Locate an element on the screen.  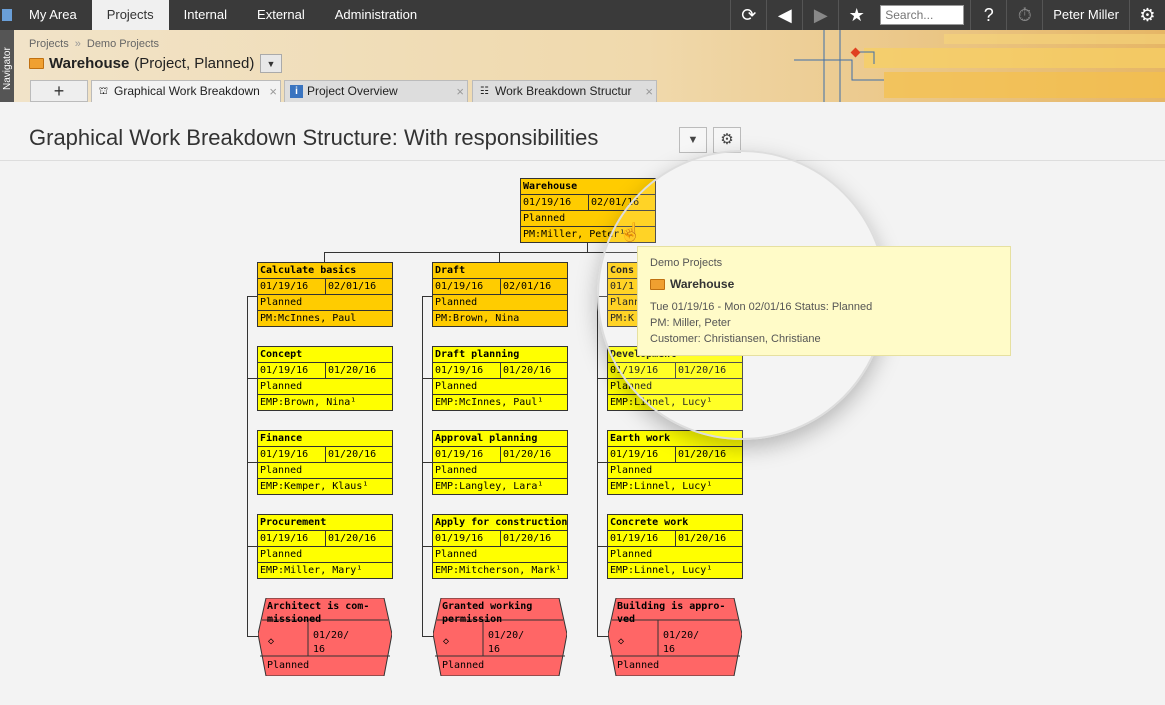
breadcrumb: Projects» Demo Projects is located at coordinates (94, 44).